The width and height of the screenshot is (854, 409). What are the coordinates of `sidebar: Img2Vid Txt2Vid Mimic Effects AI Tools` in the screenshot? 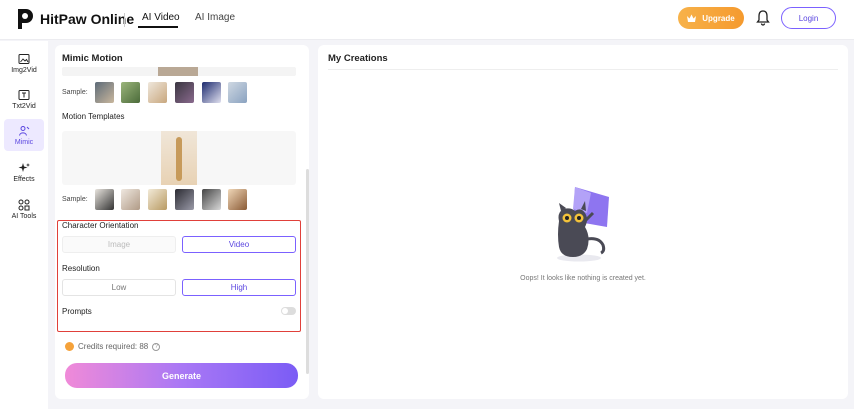 It's located at (24, 225).